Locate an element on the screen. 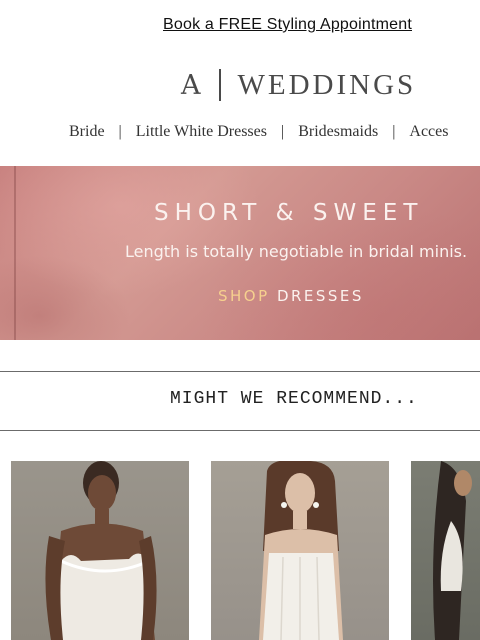 The width and height of the screenshot is (480, 640). nav-item-bride: Bride is located at coordinates (87, 132).